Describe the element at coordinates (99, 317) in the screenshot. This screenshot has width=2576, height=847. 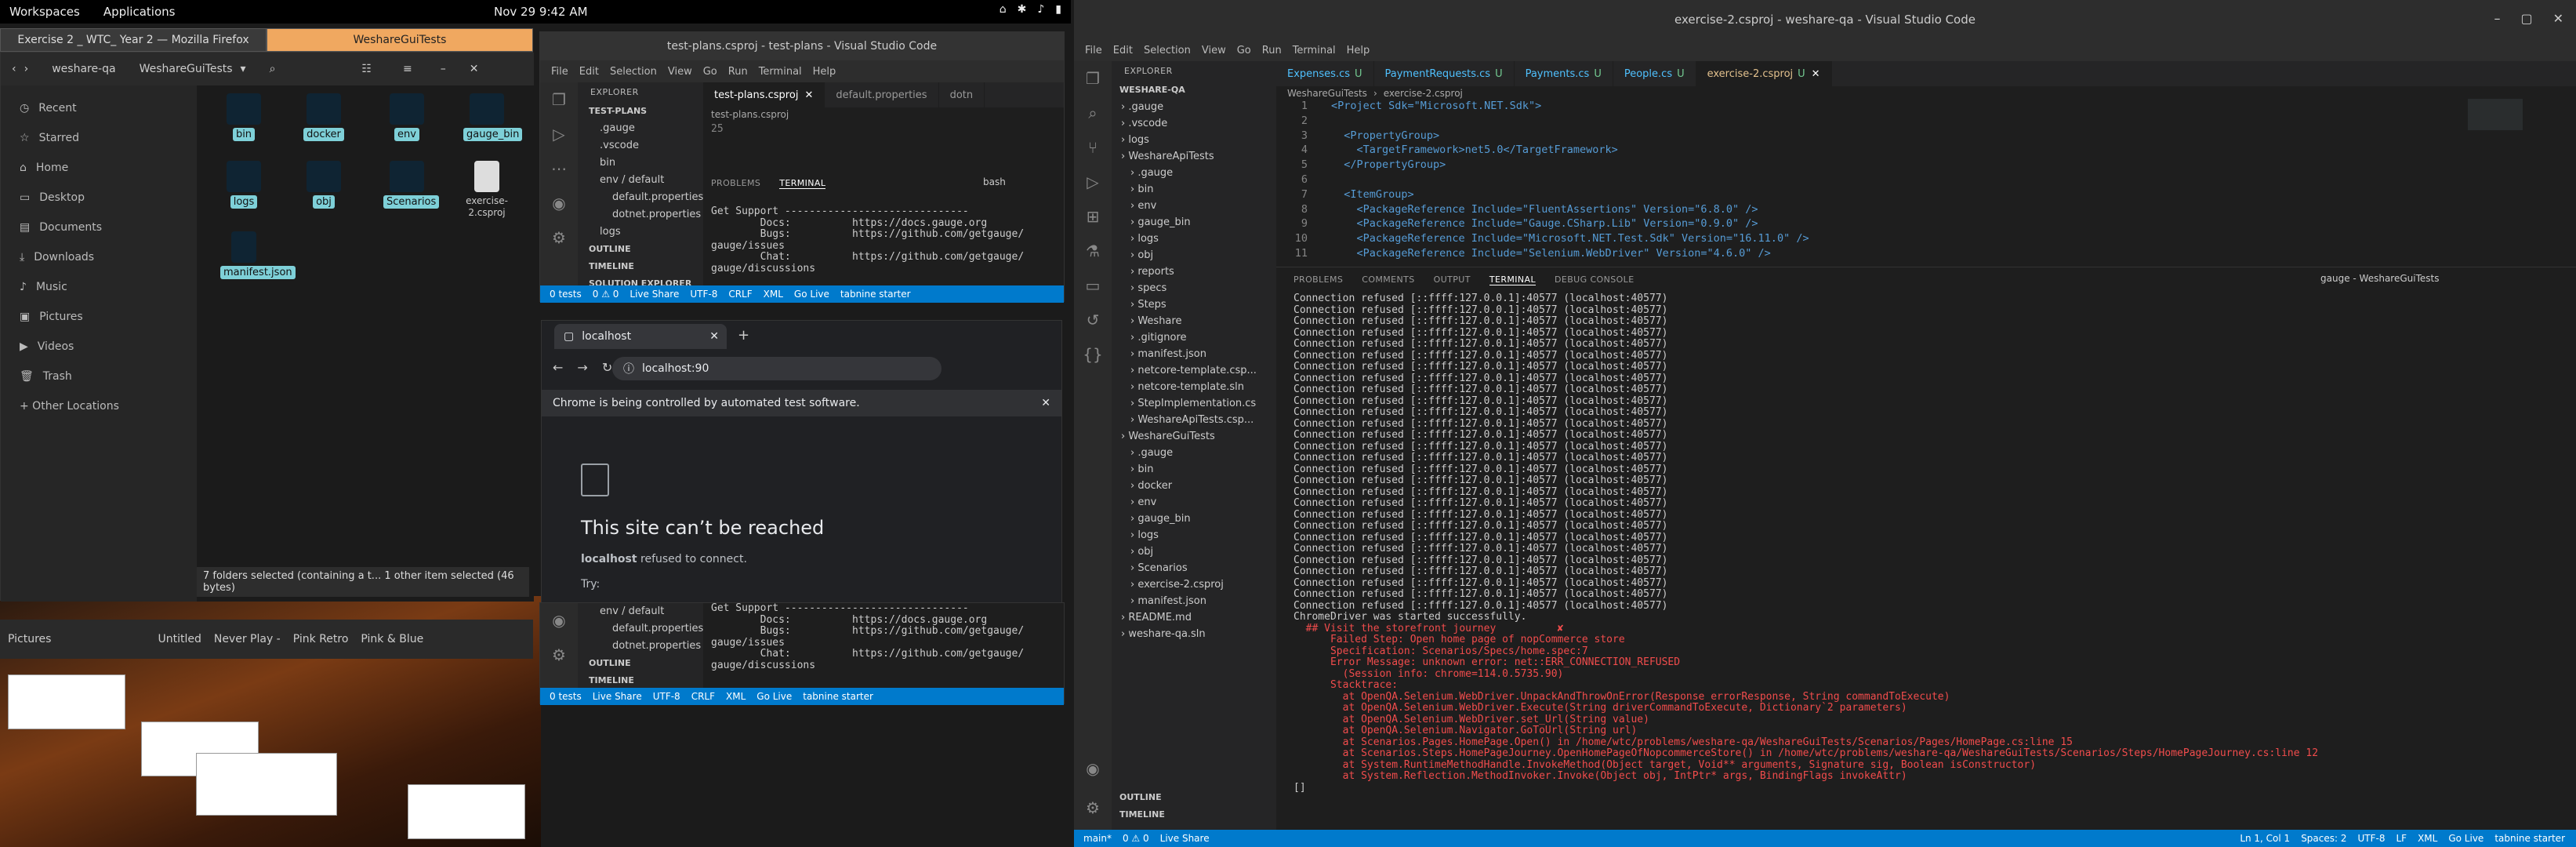
I see `sidebar-item-pictures: ▣ Pictures` at that location.